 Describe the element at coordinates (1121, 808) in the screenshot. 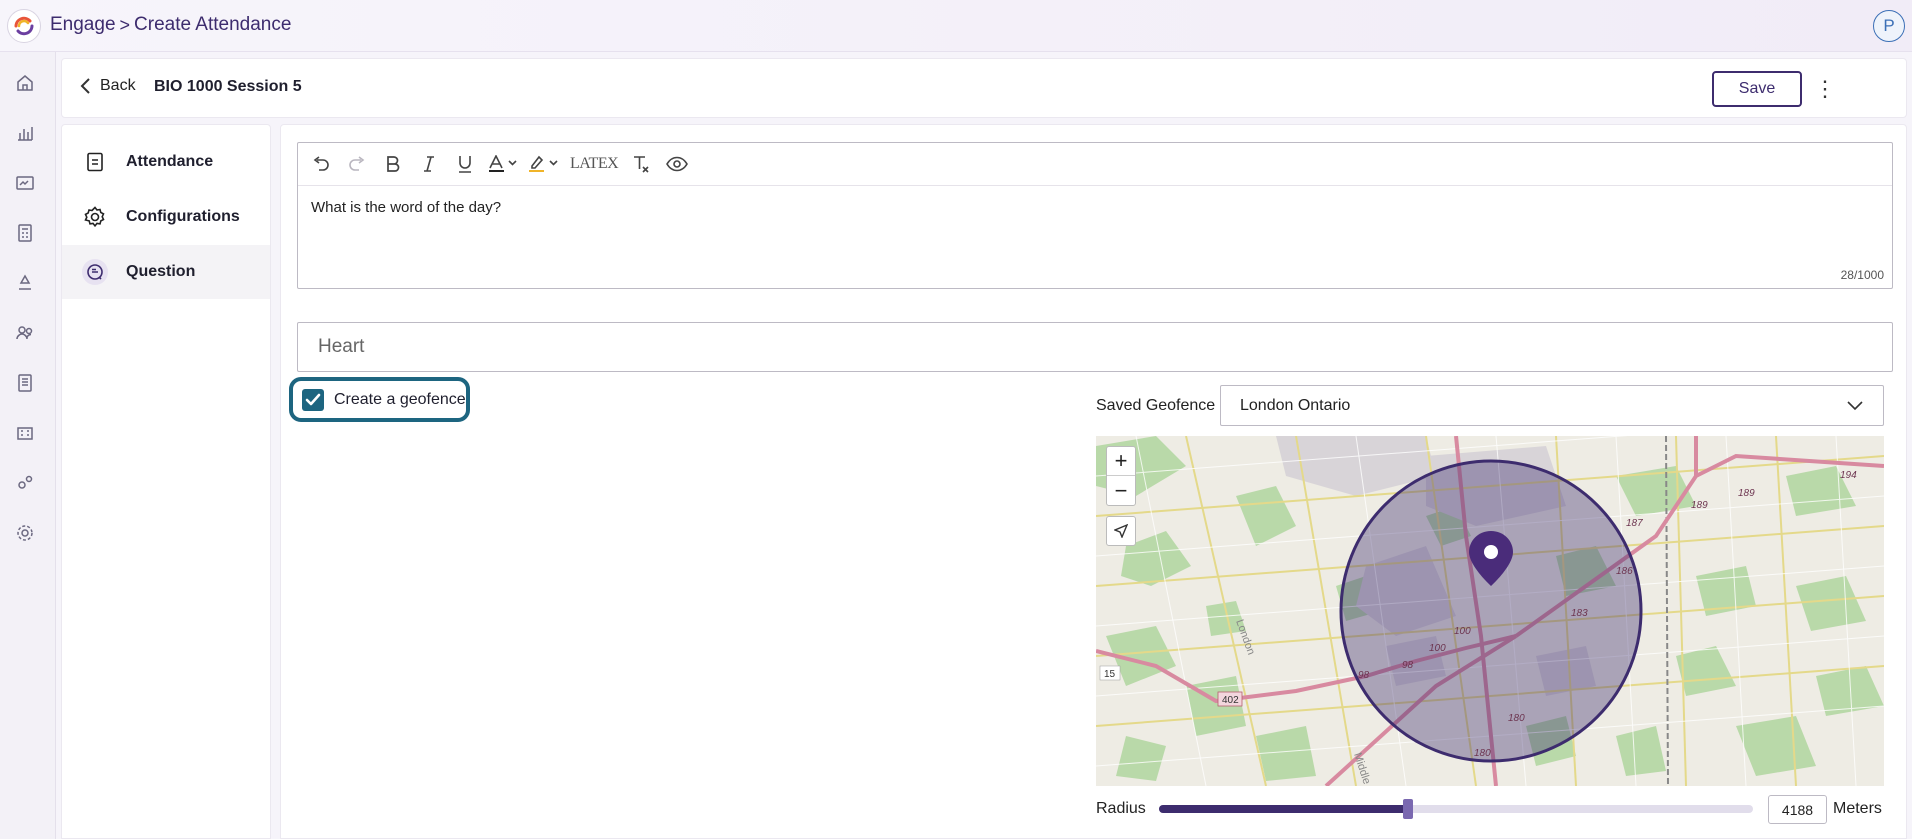

I see `radius-label: Radius` at that location.